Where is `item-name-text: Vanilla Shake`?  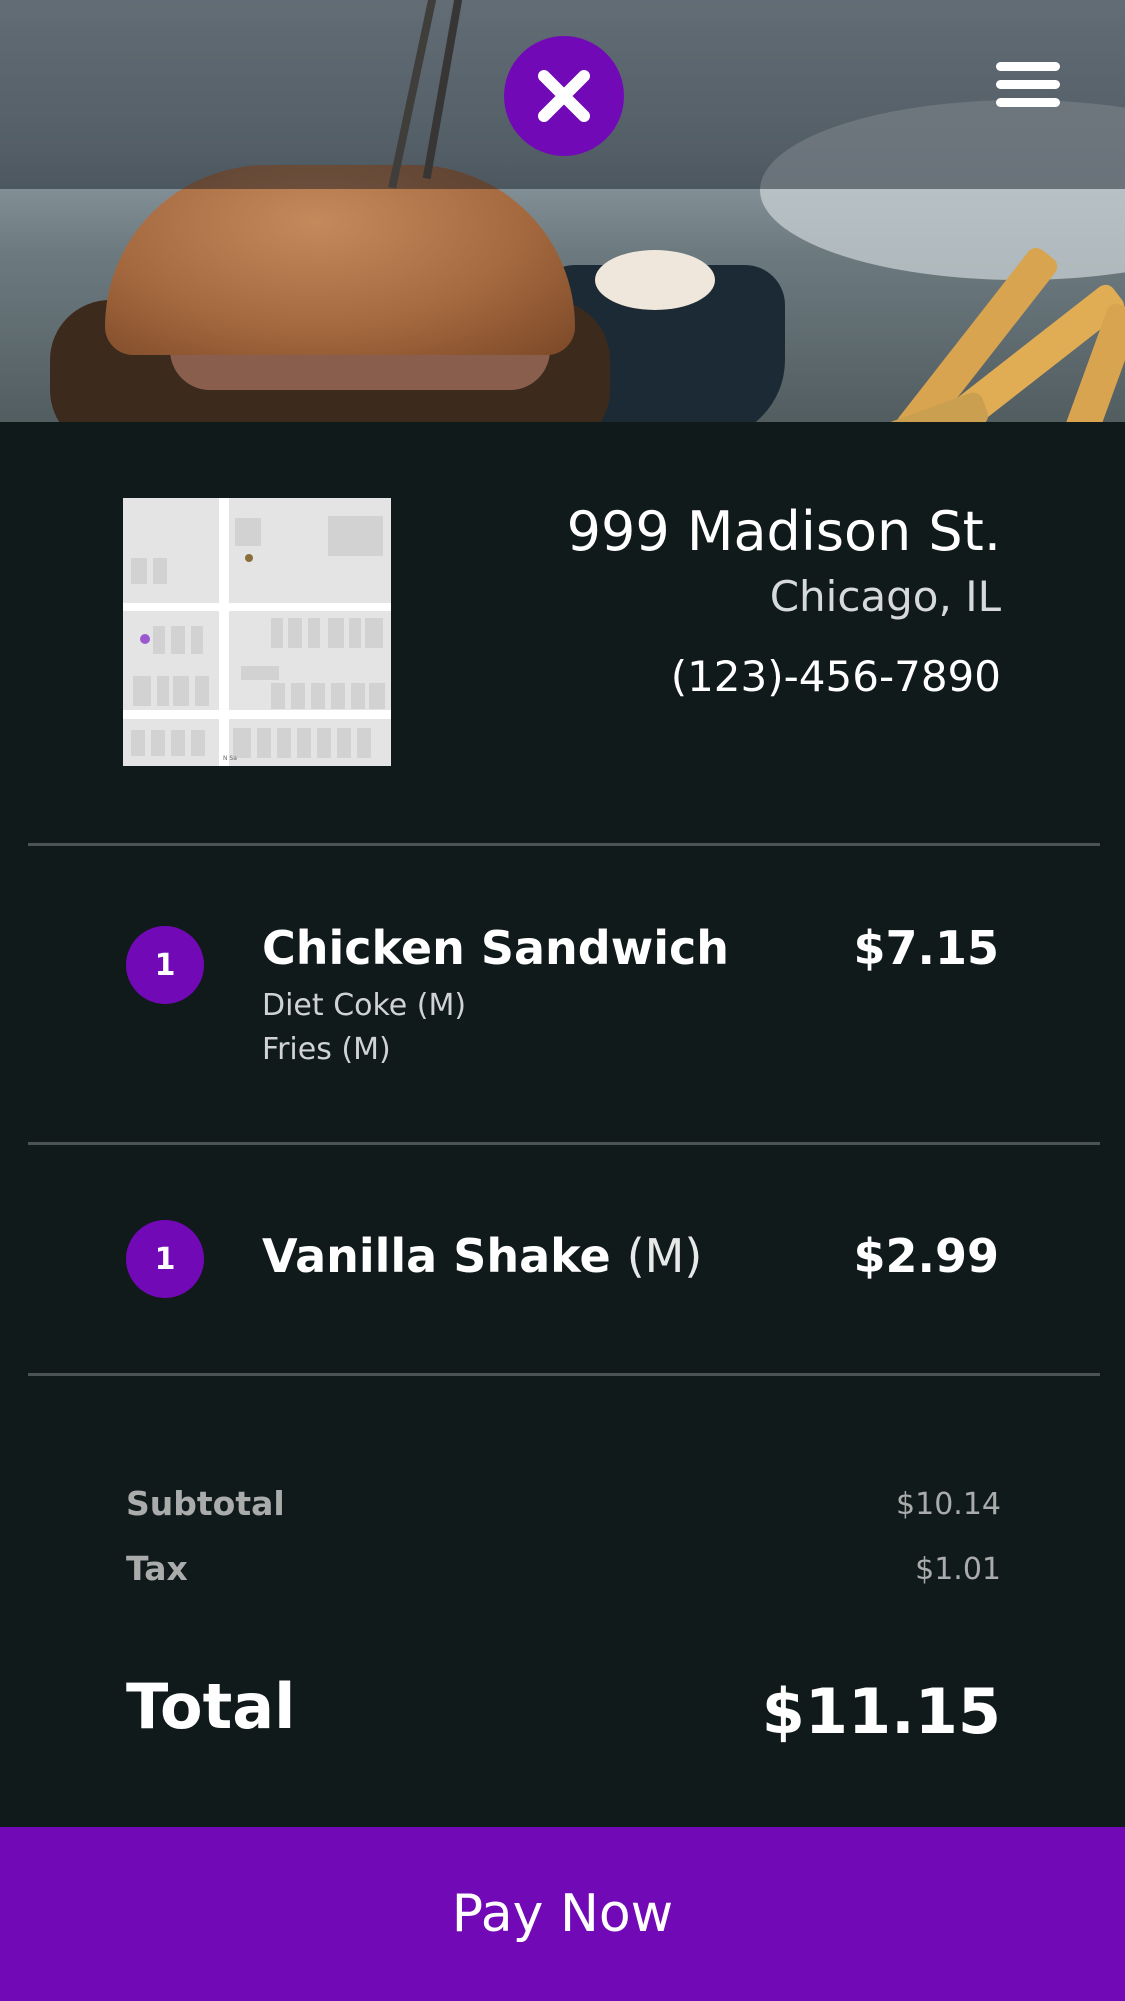 item-name-text: Vanilla Shake is located at coordinates (436, 1256).